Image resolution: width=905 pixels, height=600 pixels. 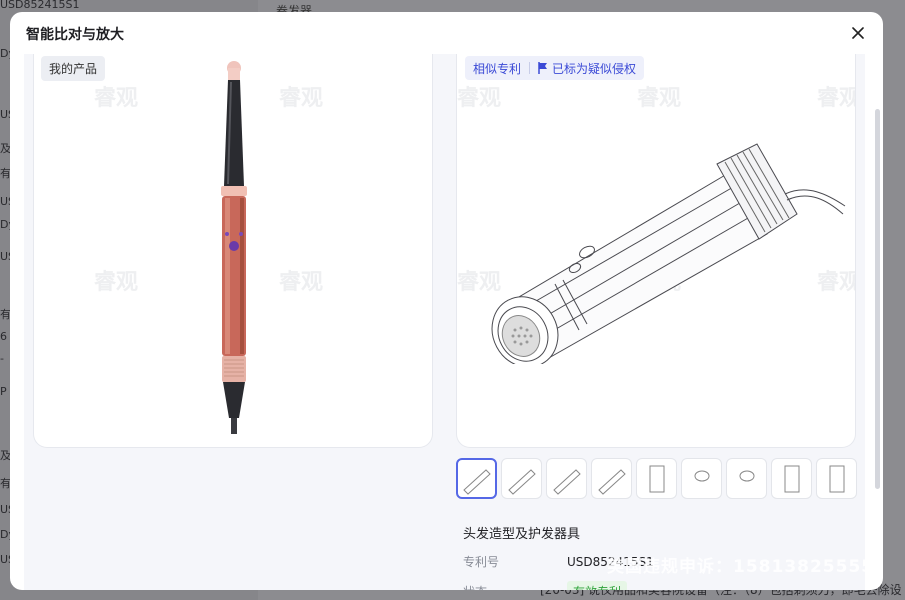 I want to click on my-product-tag: 我的产品, so click(x=73, y=68).